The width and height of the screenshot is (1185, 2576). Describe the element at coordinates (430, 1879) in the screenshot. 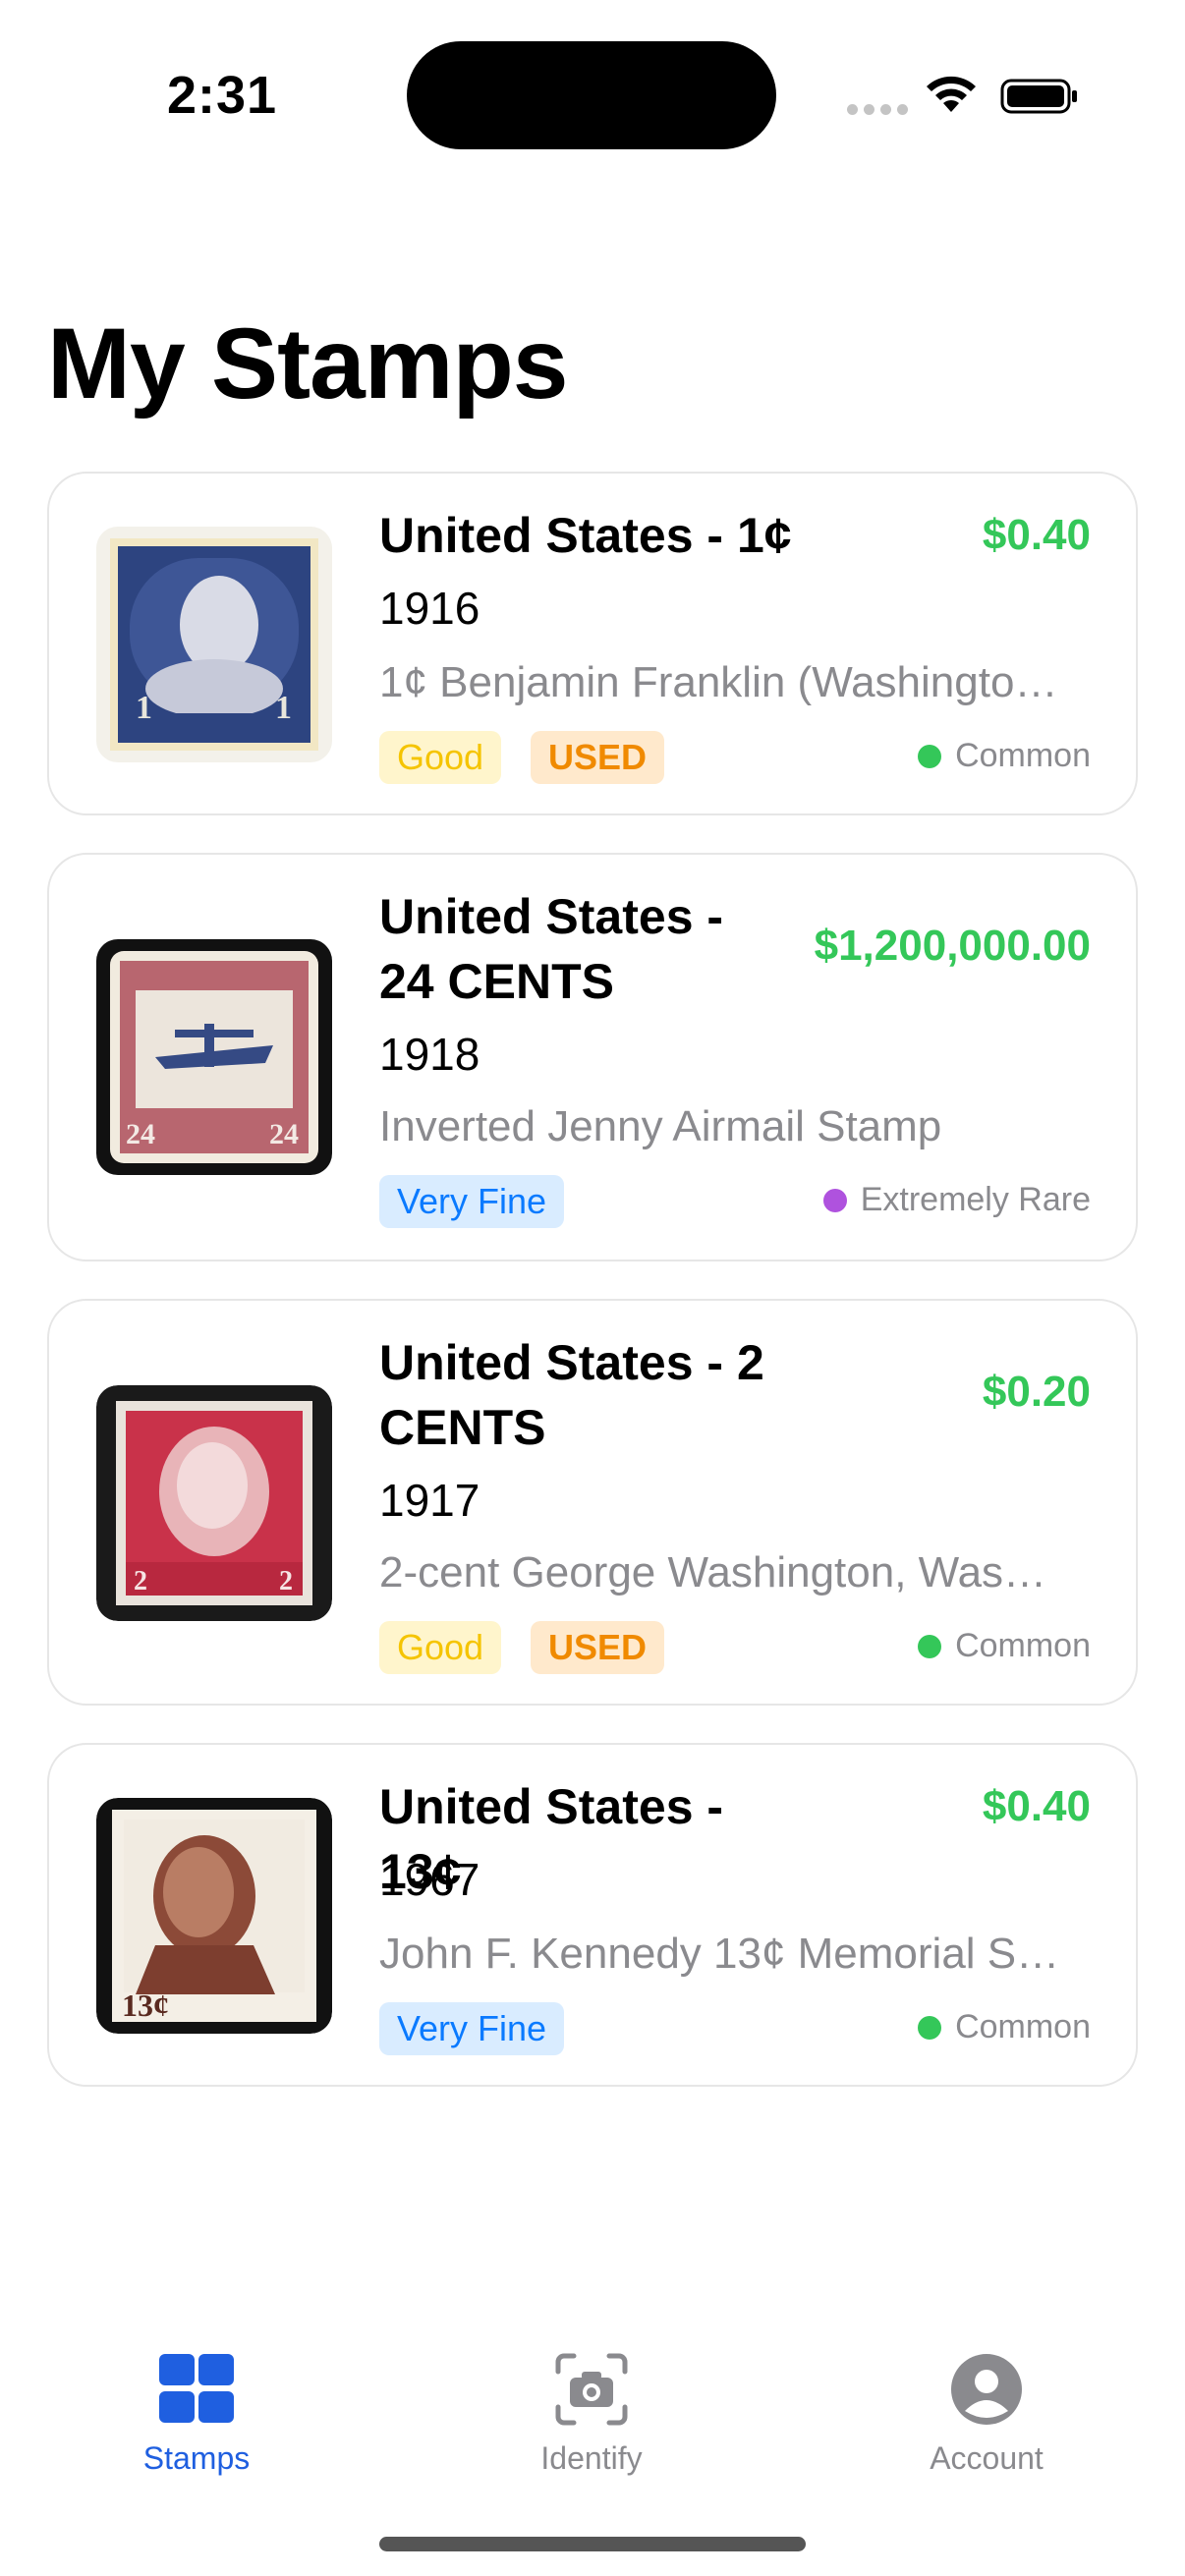

I see `stamp-year: 1967` at that location.